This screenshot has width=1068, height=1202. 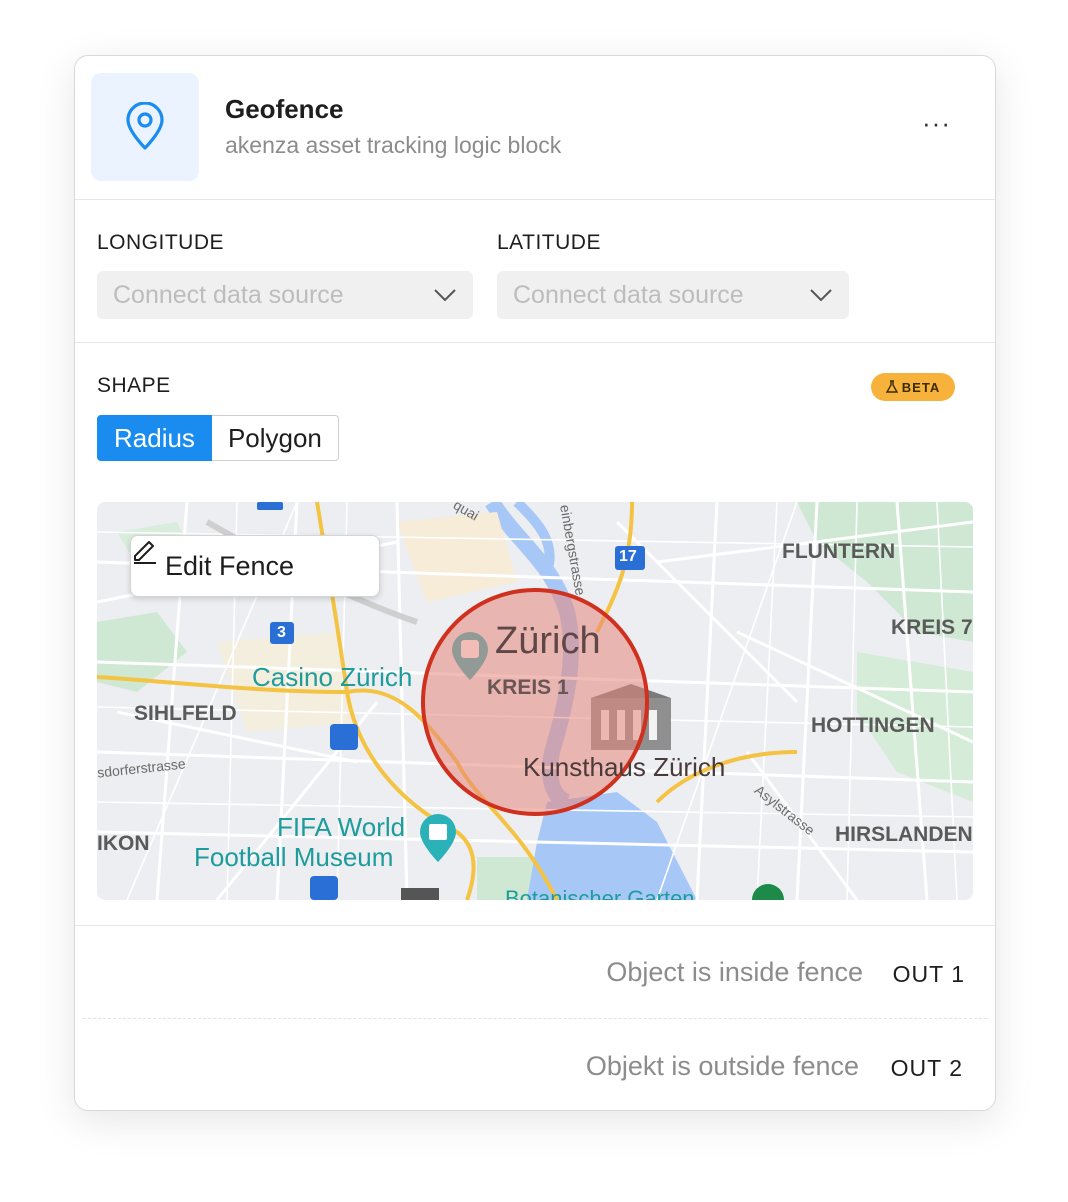 What do you see at coordinates (332, 677) in the screenshot?
I see `map-label-casino: Casino Zürich` at bounding box center [332, 677].